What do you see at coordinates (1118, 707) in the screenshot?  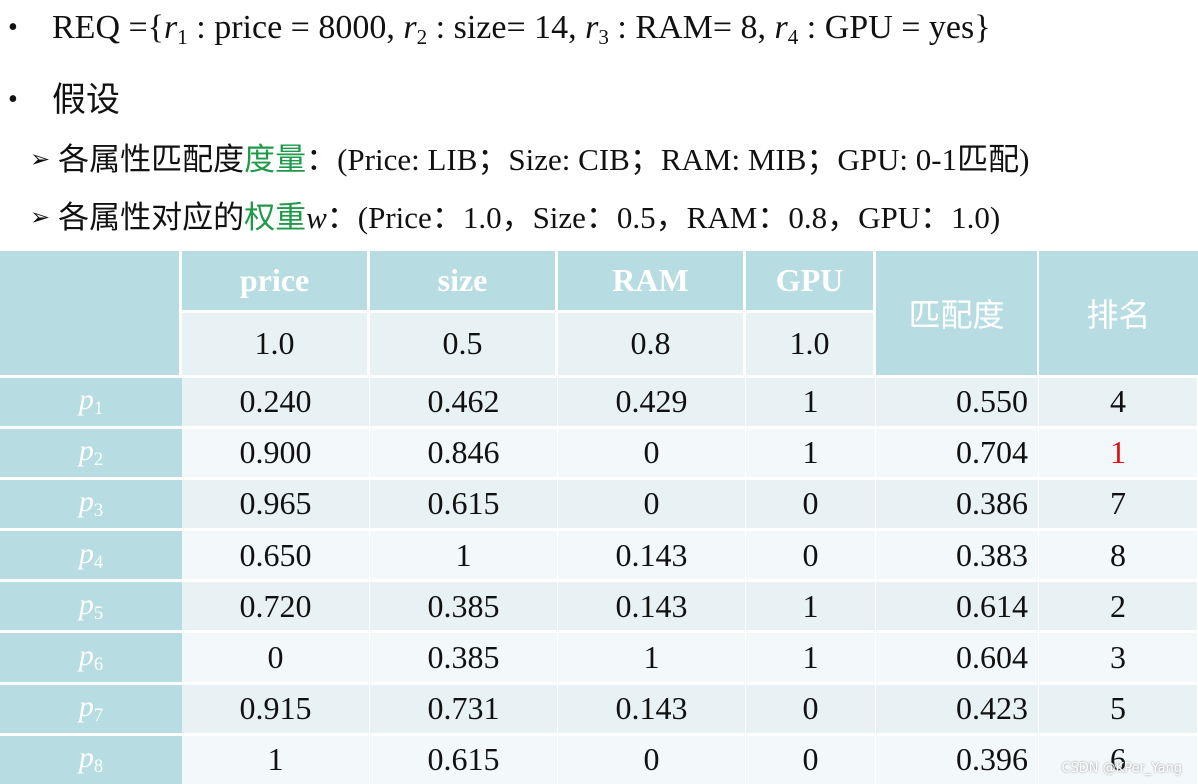 I see `cell-rank: 5` at bounding box center [1118, 707].